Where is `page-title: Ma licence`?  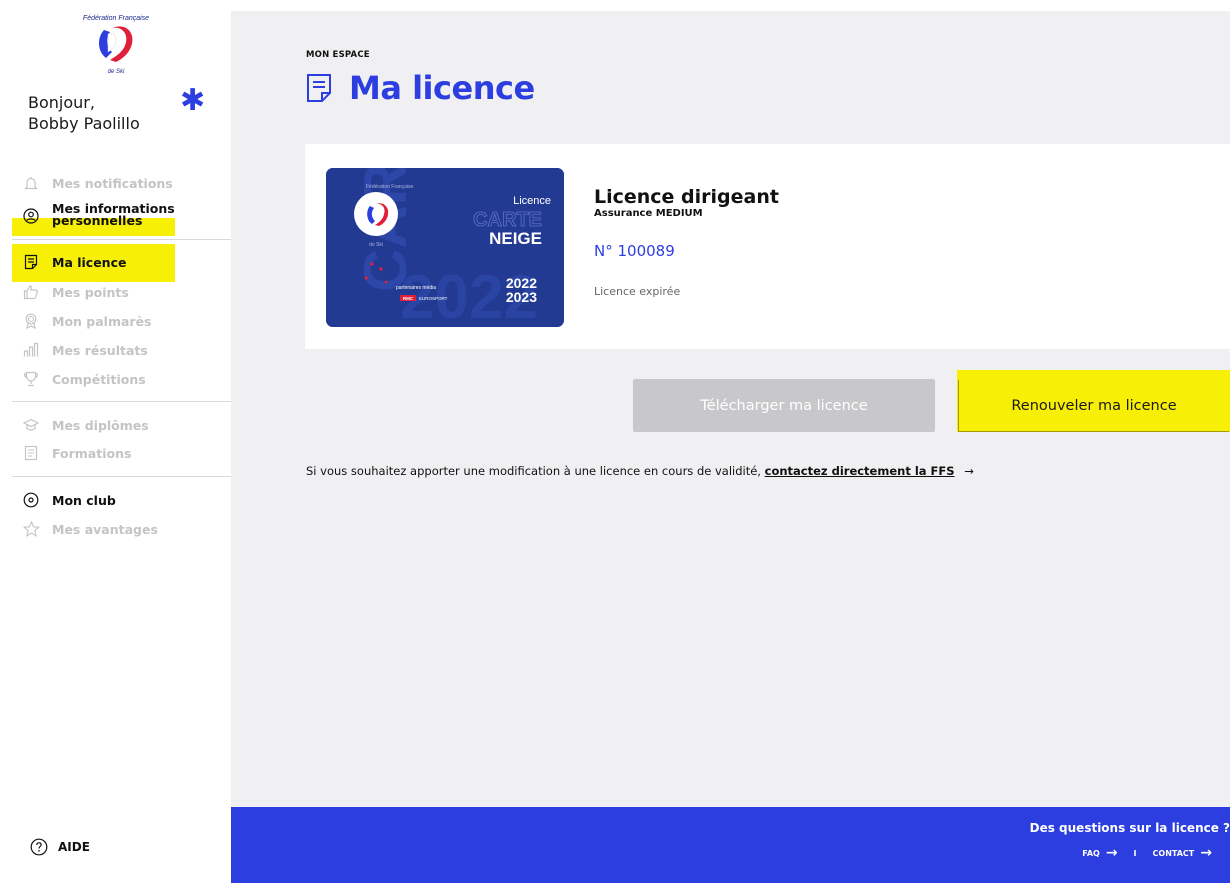 page-title: Ma licence is located at coordinates (442, 88).